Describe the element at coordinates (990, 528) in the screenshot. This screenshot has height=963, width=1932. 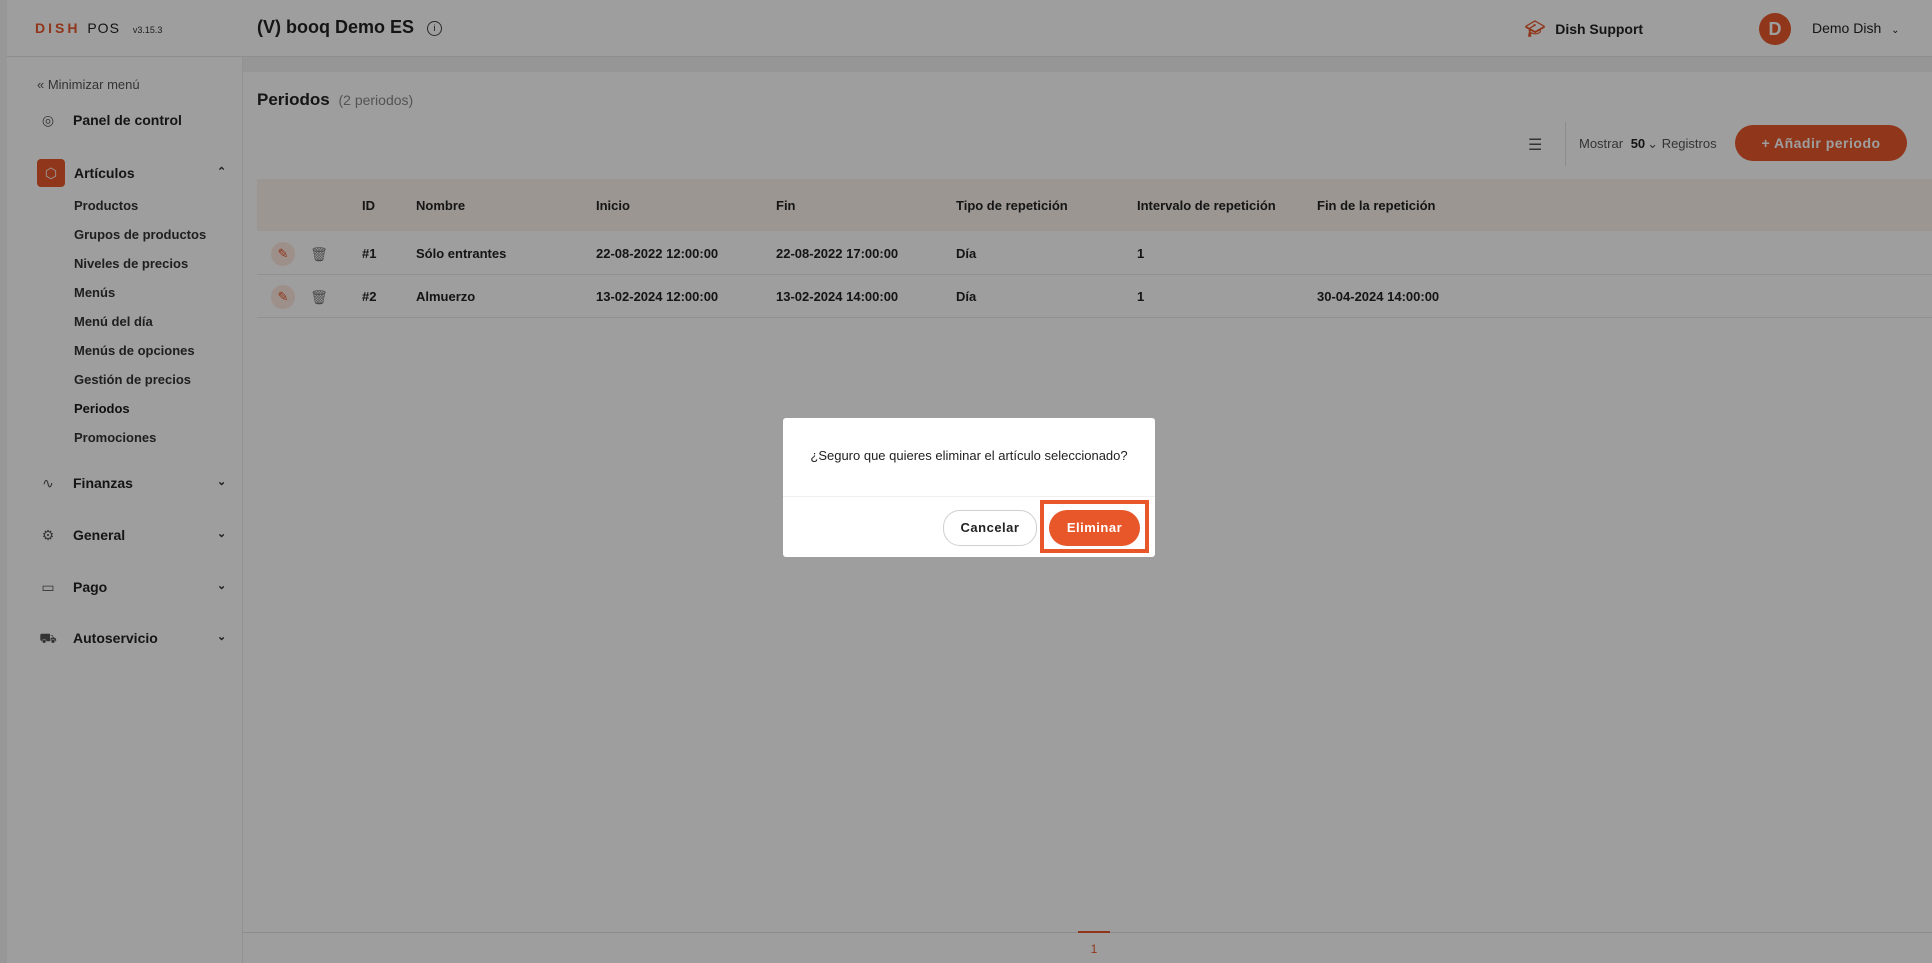
I see `cancel-button: Cancelar` at that location.